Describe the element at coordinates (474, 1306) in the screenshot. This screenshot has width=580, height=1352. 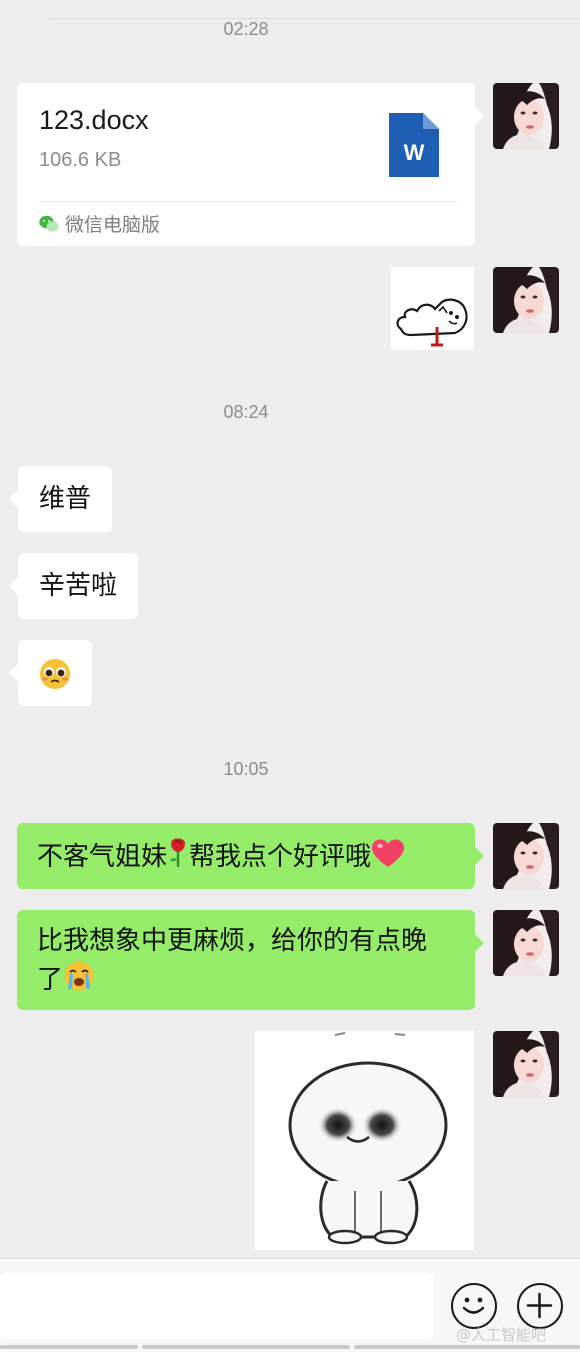
I see `emoji-button-icon` at that location.